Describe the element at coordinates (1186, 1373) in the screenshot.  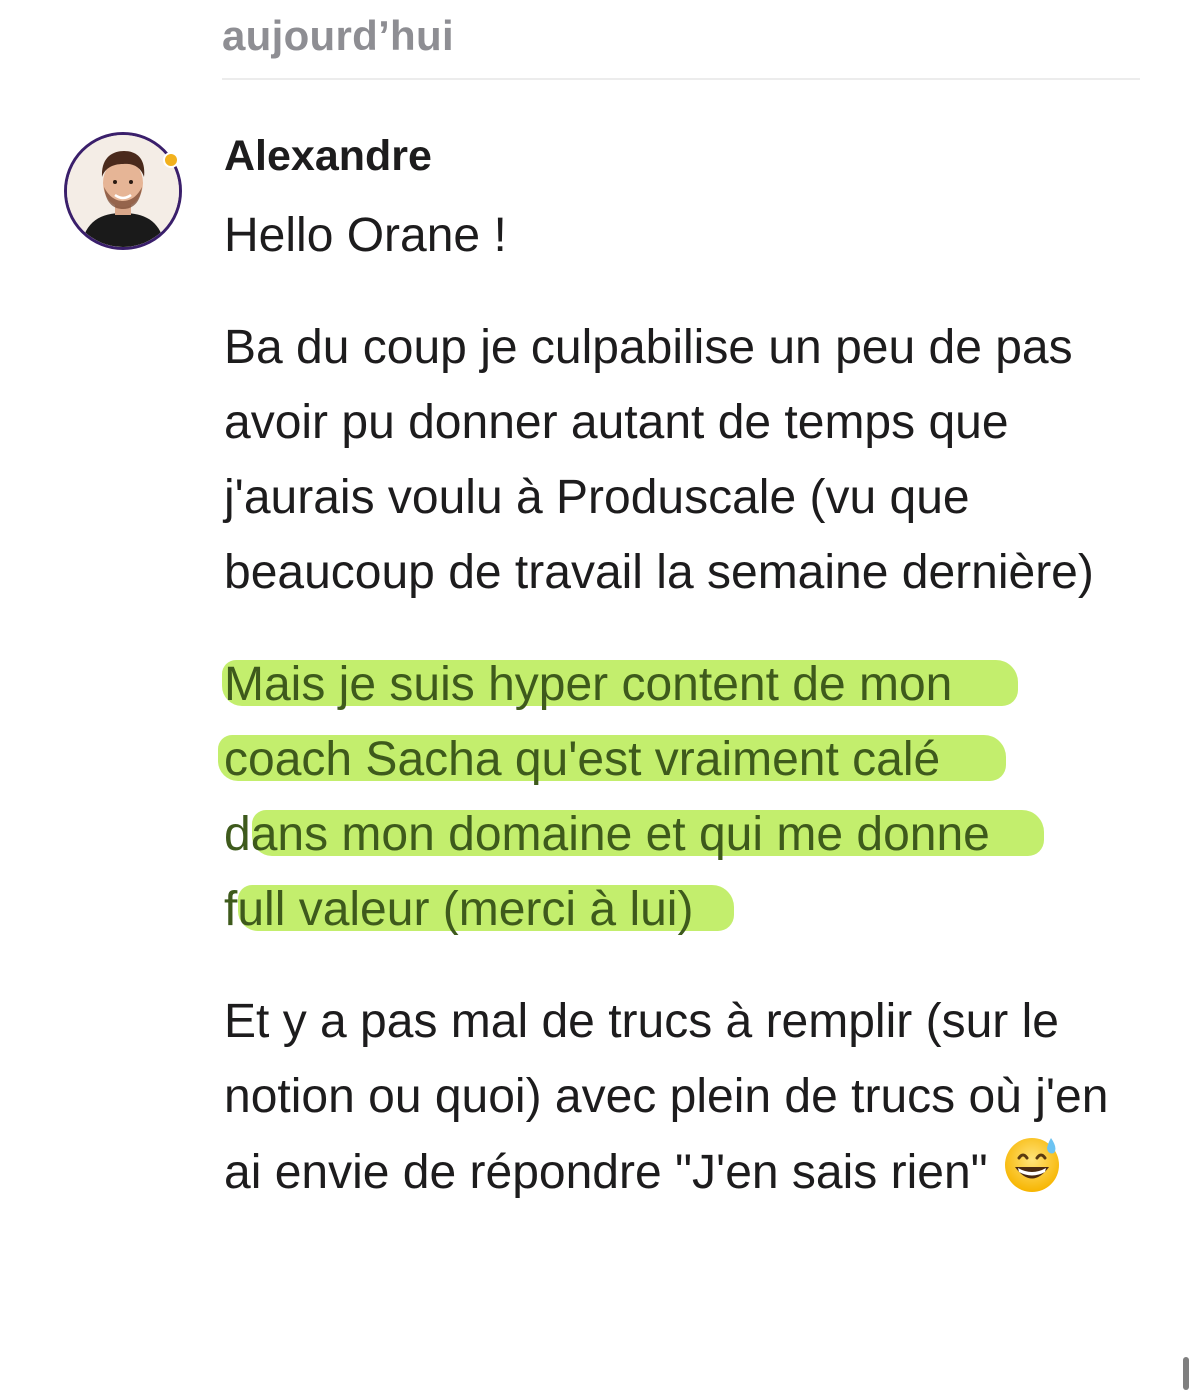
I see `scrollbar-thumb` at that location.